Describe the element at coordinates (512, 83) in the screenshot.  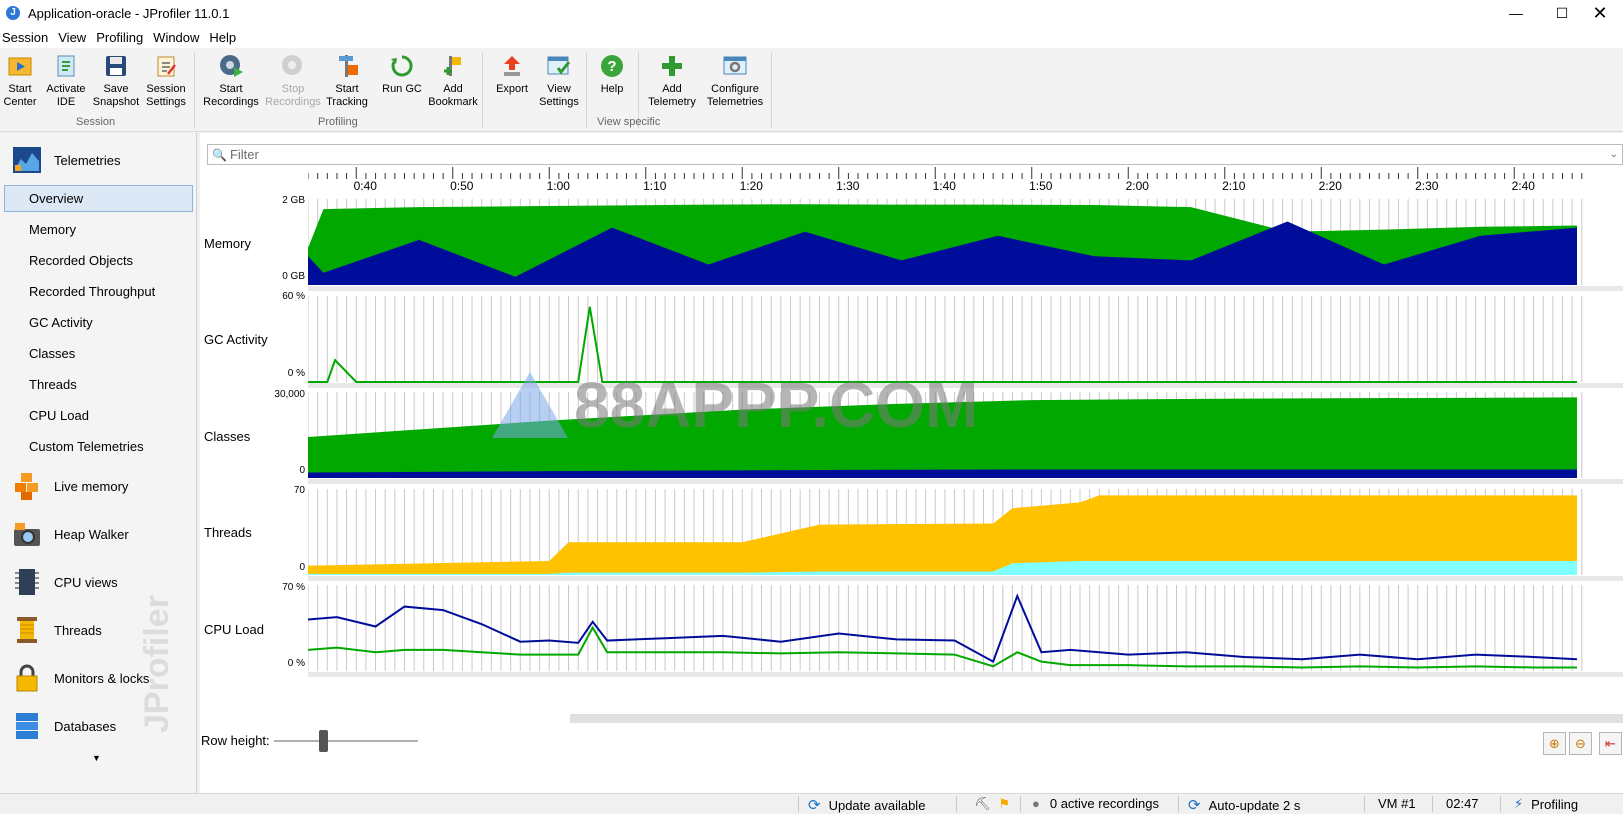
I see `export-button: Export` at that location.